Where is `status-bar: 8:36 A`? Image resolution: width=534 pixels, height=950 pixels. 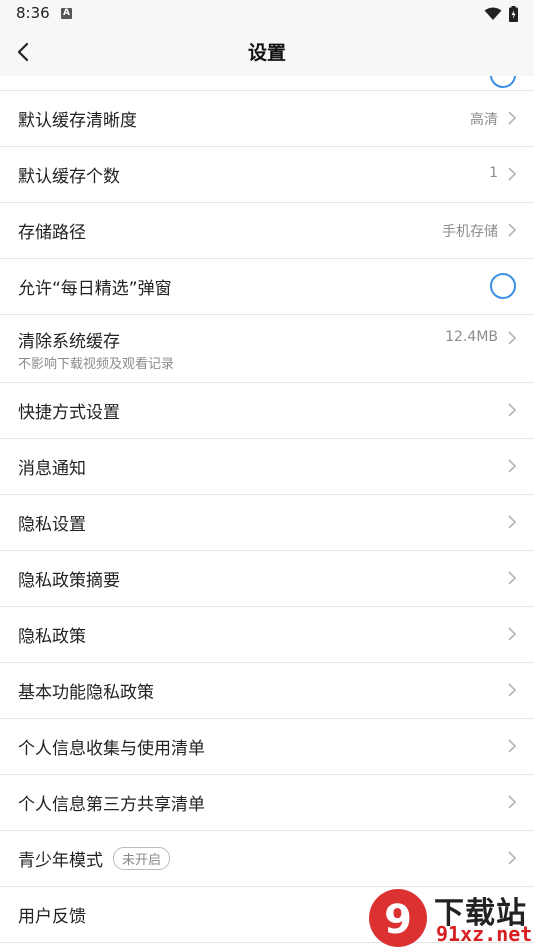 status-bar: 8:36 A is located at coordinates (267, 14).